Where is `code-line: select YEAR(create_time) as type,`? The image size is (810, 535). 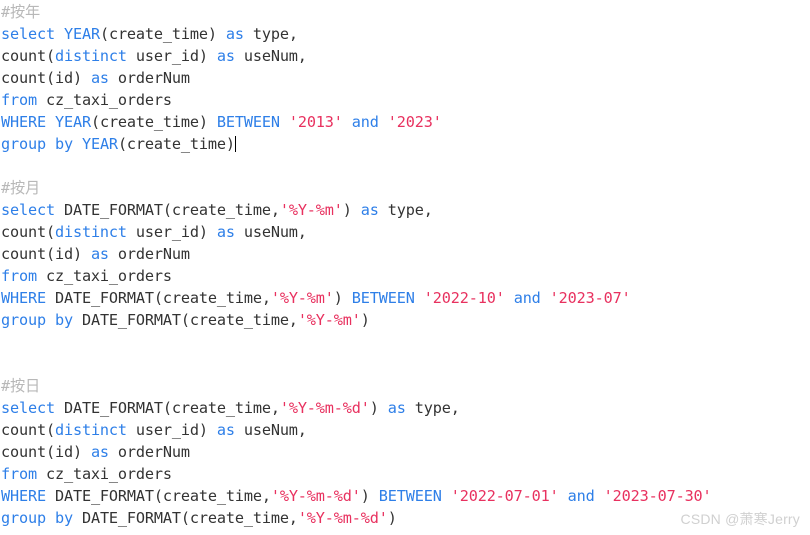 code-line: select YEAR(create_time) as type, is located at coordinates (405, 34).